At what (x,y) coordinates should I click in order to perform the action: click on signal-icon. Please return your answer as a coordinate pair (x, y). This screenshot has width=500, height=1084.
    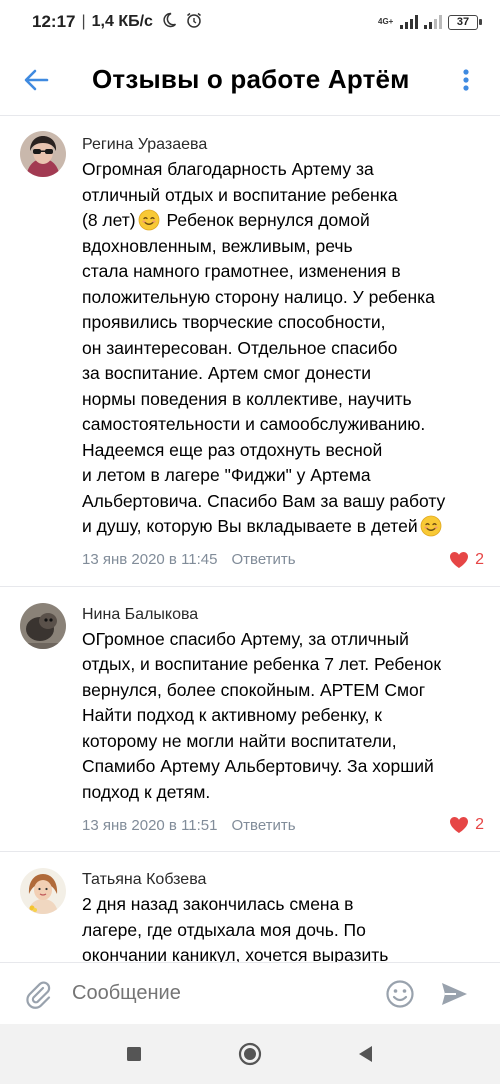
    Looking at the image, I should click on (409, 22).